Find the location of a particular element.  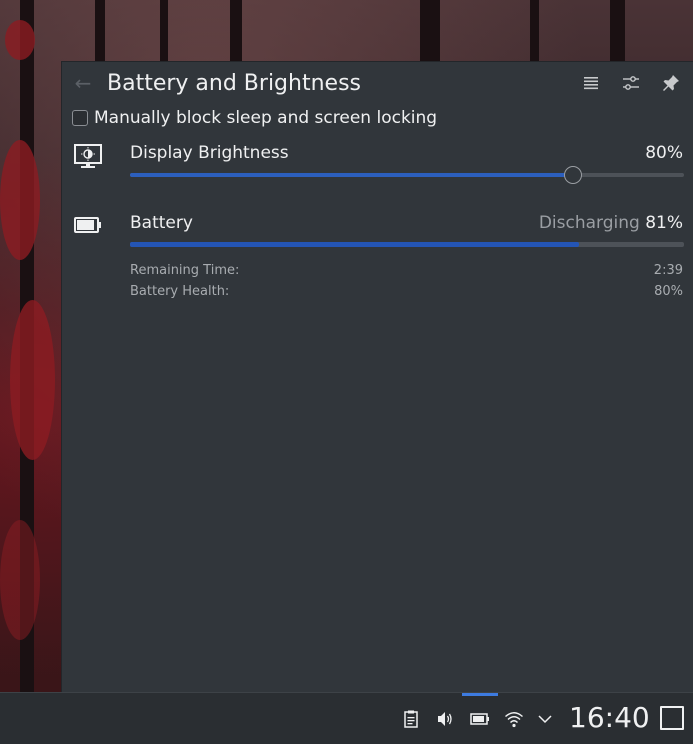

system-panel: 16:40 is located at coordinates (346, 718).